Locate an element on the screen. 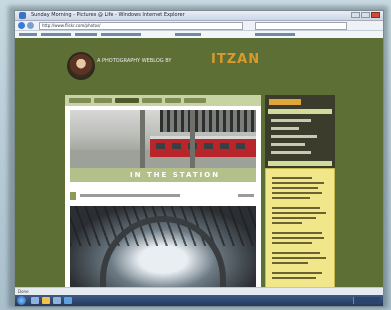 The width and height of the screenshot is (391, 310). search-input is located at coordinates (301, 26).